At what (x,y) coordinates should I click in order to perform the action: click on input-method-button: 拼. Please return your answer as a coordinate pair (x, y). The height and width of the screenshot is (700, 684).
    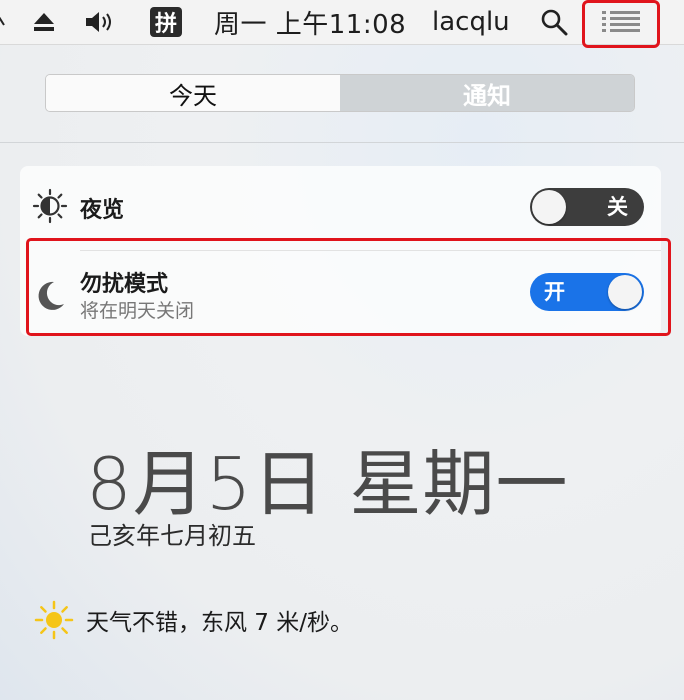
    Looking at the image, I should click on (166, 22).